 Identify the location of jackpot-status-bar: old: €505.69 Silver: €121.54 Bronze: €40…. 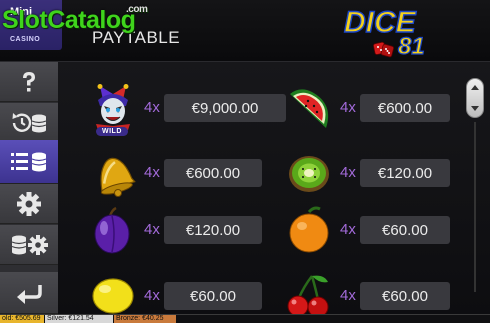
(245, 318).